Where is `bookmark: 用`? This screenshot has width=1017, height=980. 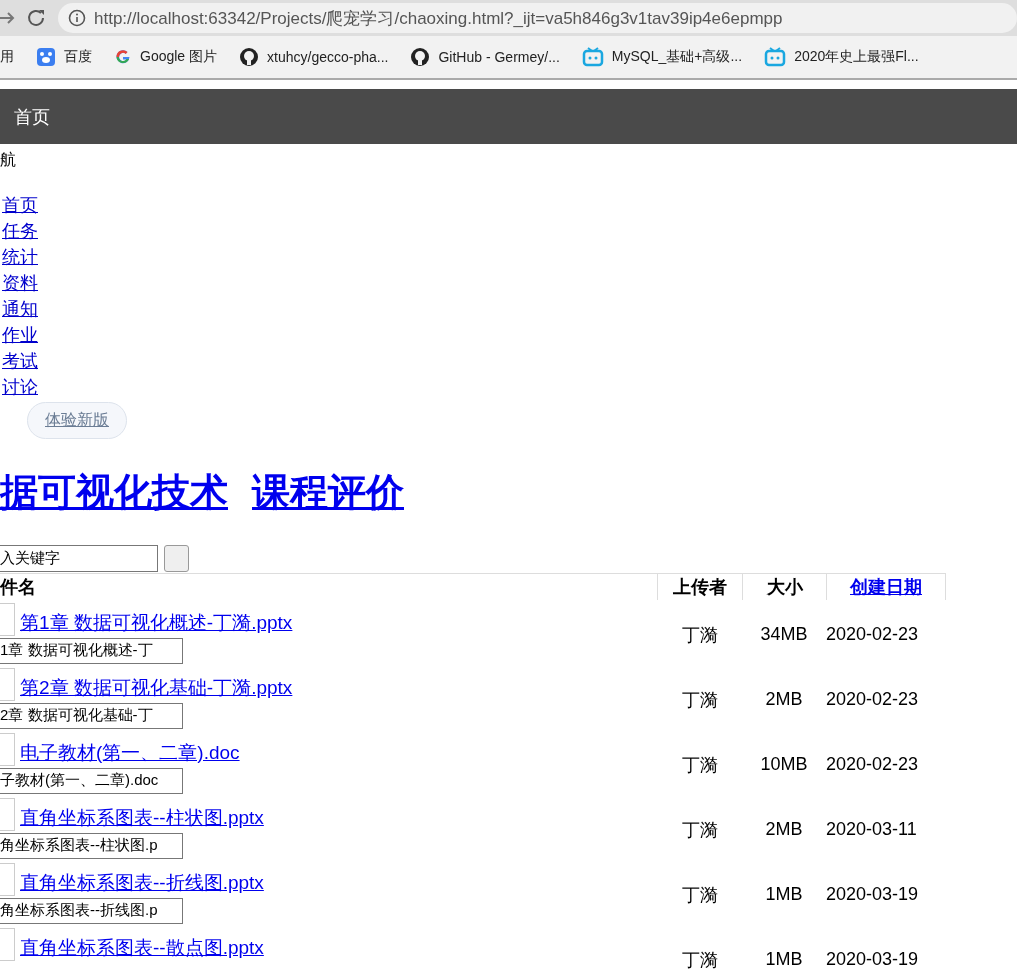 bookmark: 用 is located at coordinates (7, 57).